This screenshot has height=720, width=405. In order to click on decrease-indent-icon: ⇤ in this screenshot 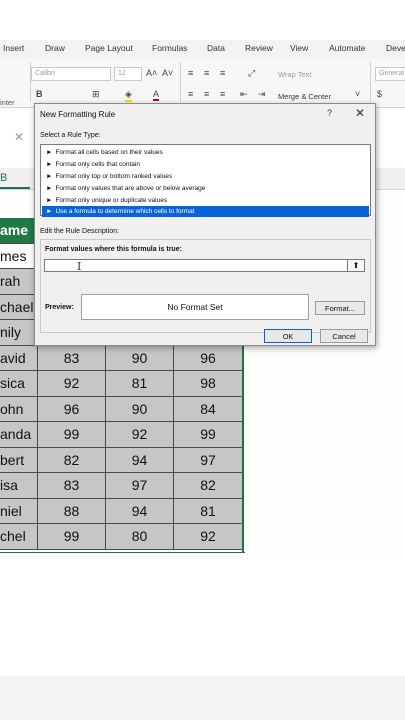, I will do `click(244, 94)`.